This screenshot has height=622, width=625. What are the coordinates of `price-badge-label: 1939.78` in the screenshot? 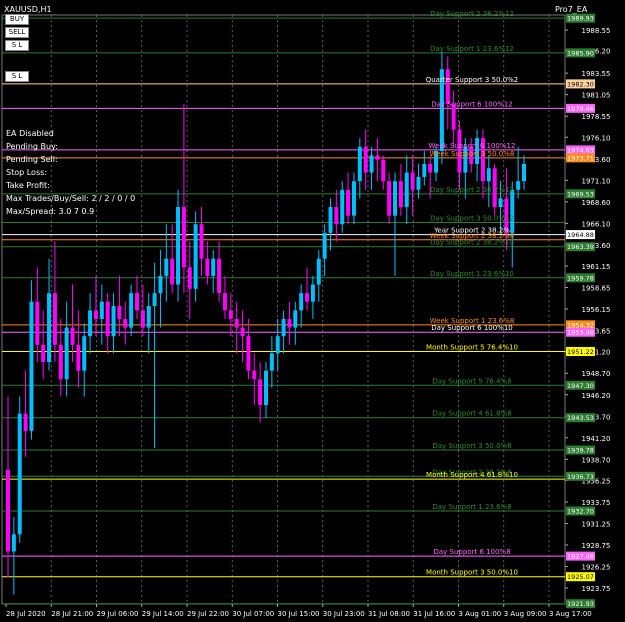 It's located at (580, 451).